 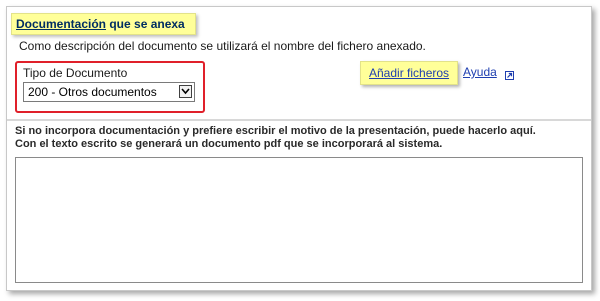 I want to click on section-title-prefix: Documentación, so click(x=61, y=24).